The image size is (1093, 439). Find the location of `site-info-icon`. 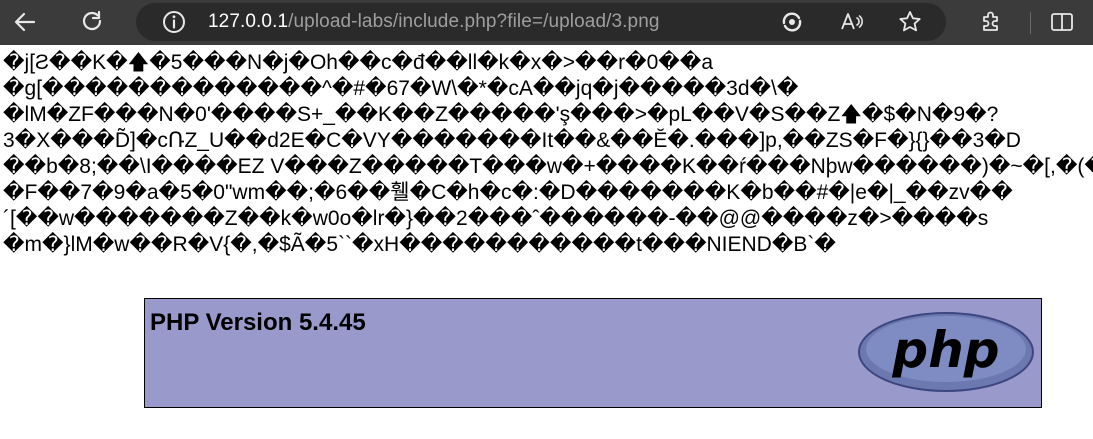

site-info-icon is located at coordinates (174, 22).